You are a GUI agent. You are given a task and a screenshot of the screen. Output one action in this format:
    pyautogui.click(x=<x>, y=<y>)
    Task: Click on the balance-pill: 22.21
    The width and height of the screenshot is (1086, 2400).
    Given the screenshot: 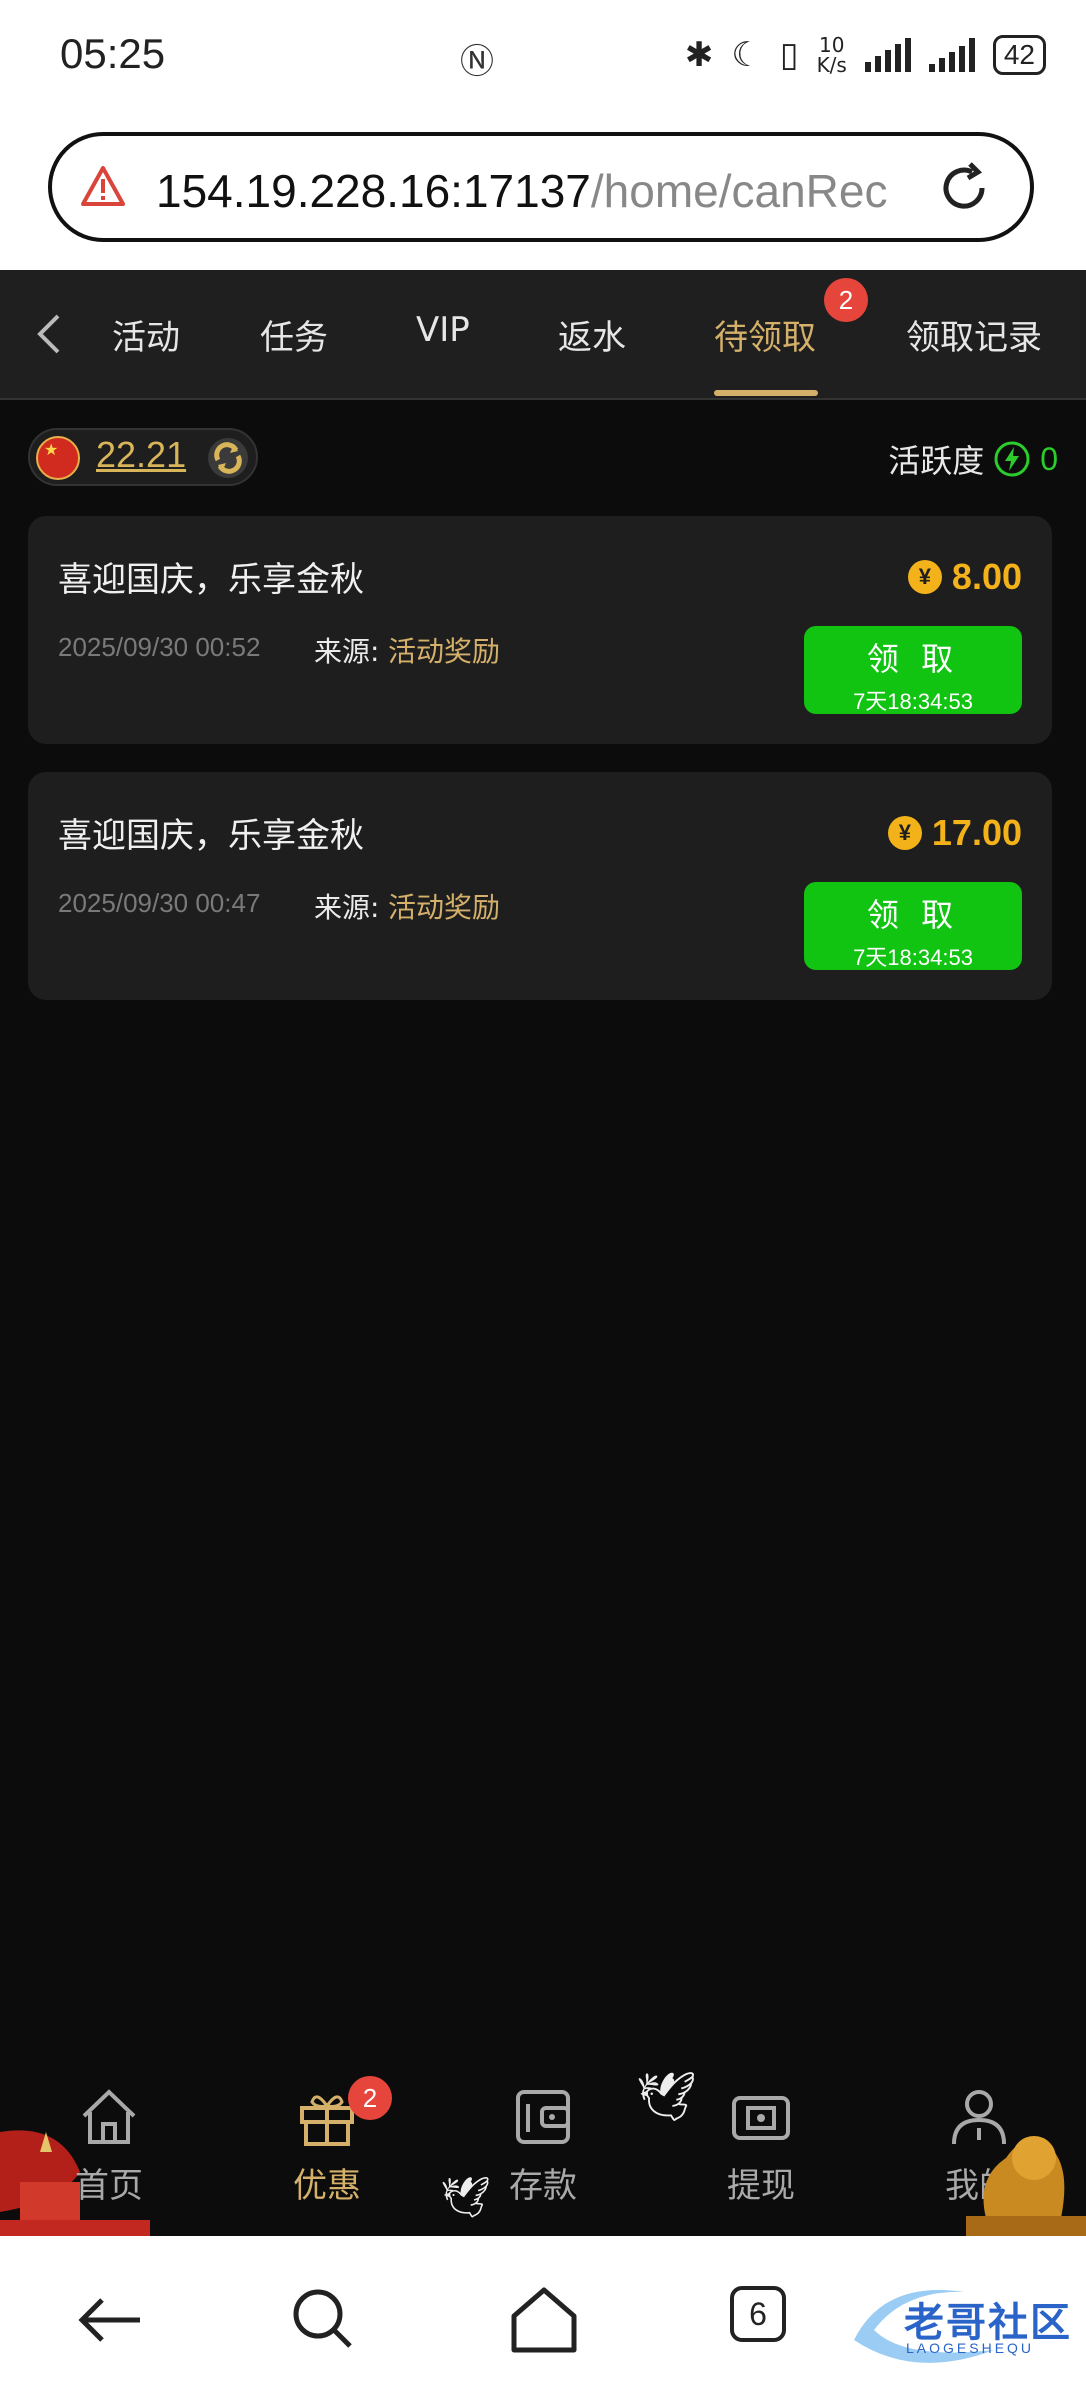 What is the action you would take?
    pyautogui.click(x=143, y=457)
    